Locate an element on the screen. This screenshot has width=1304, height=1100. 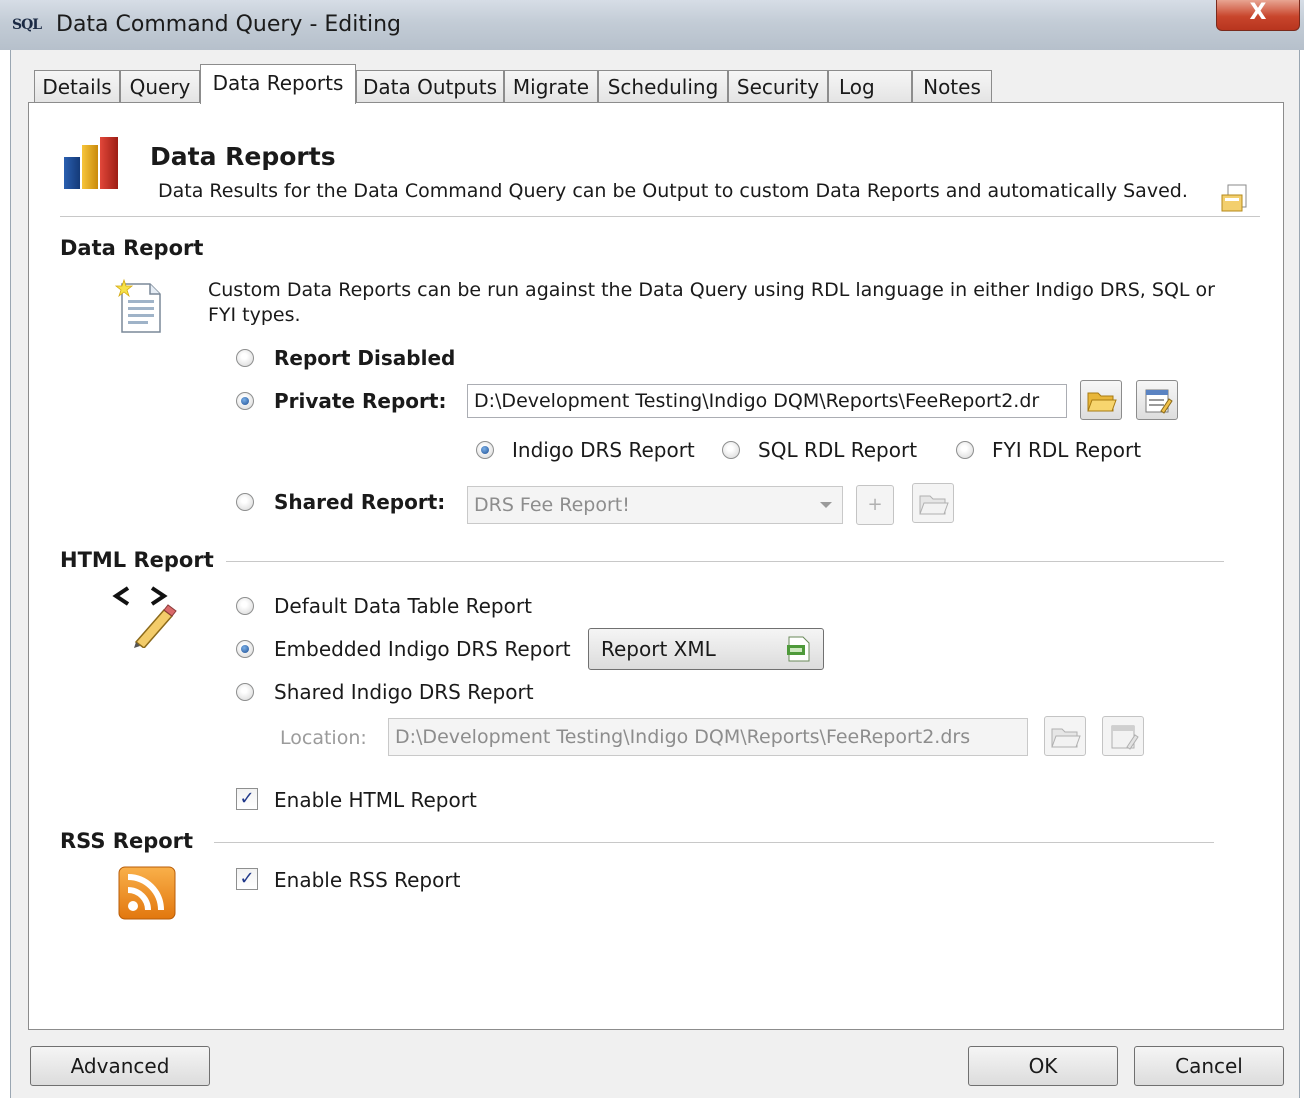
save-document-icon is located at coordinates (1236, 198).